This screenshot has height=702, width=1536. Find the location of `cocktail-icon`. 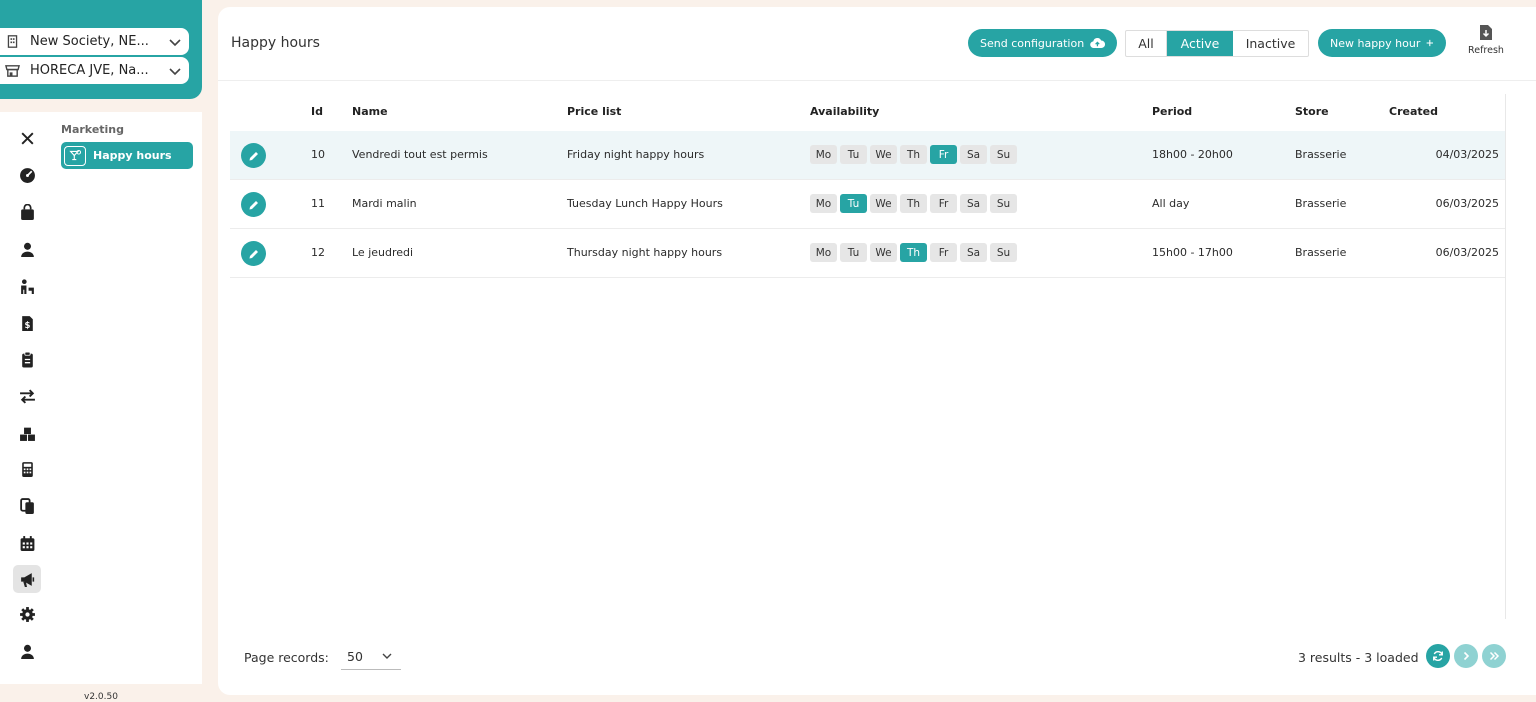

cocktail-icon is located at coordinates (75, 155).